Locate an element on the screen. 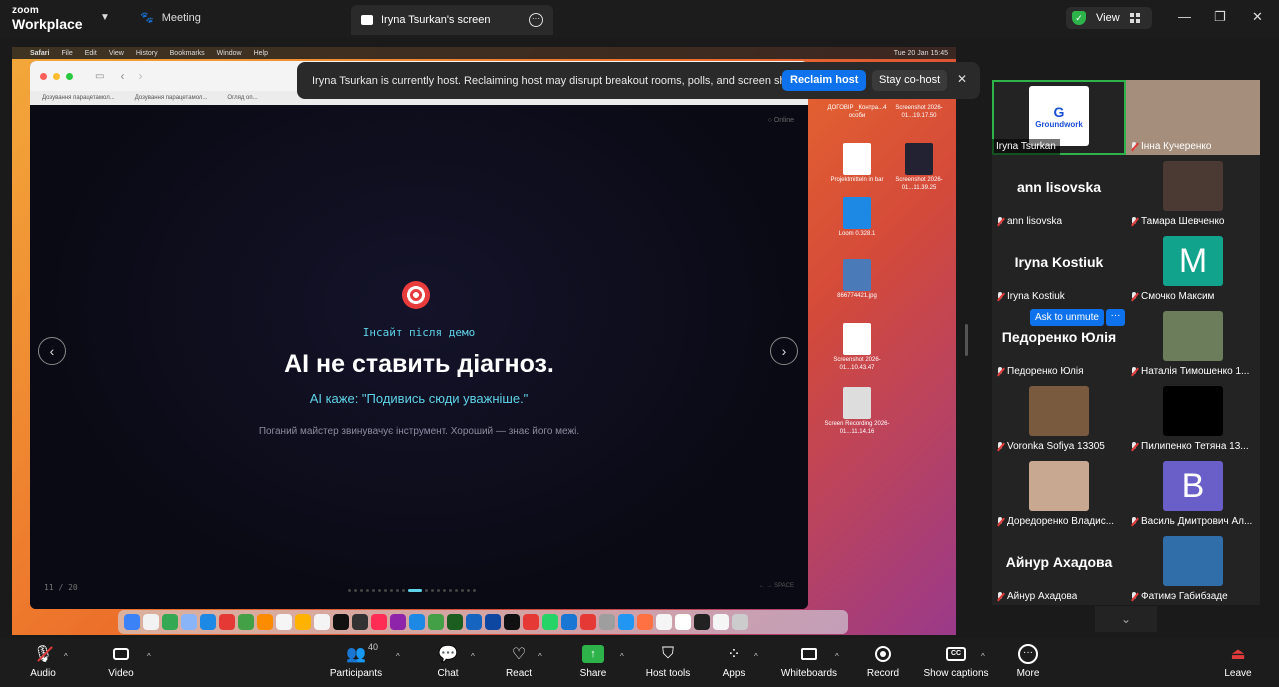 This screenshot has width=1279, height=687. record-button: Record is located at coordinates (883, 661).